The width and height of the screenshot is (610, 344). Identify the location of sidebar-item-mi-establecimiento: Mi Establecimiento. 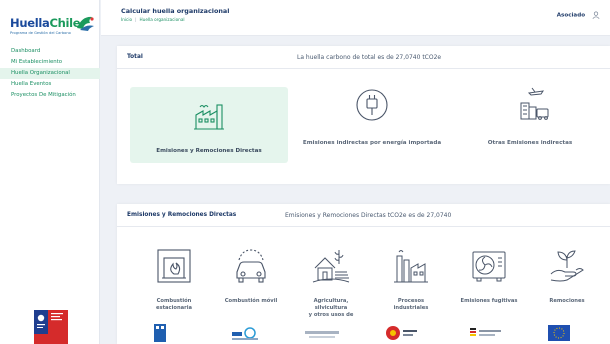
(50, 62).